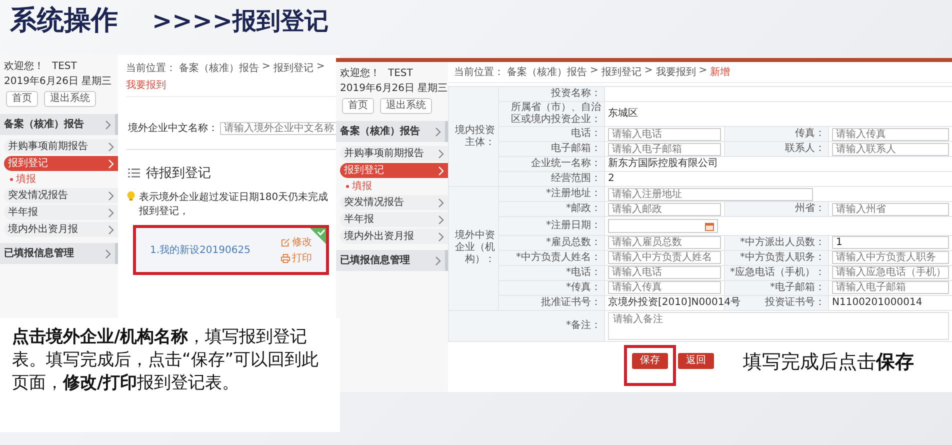 Image resolution: width=952 pixels, height=445 pixels. I want to click on field-value: N1100201000014, so click(877, 302).